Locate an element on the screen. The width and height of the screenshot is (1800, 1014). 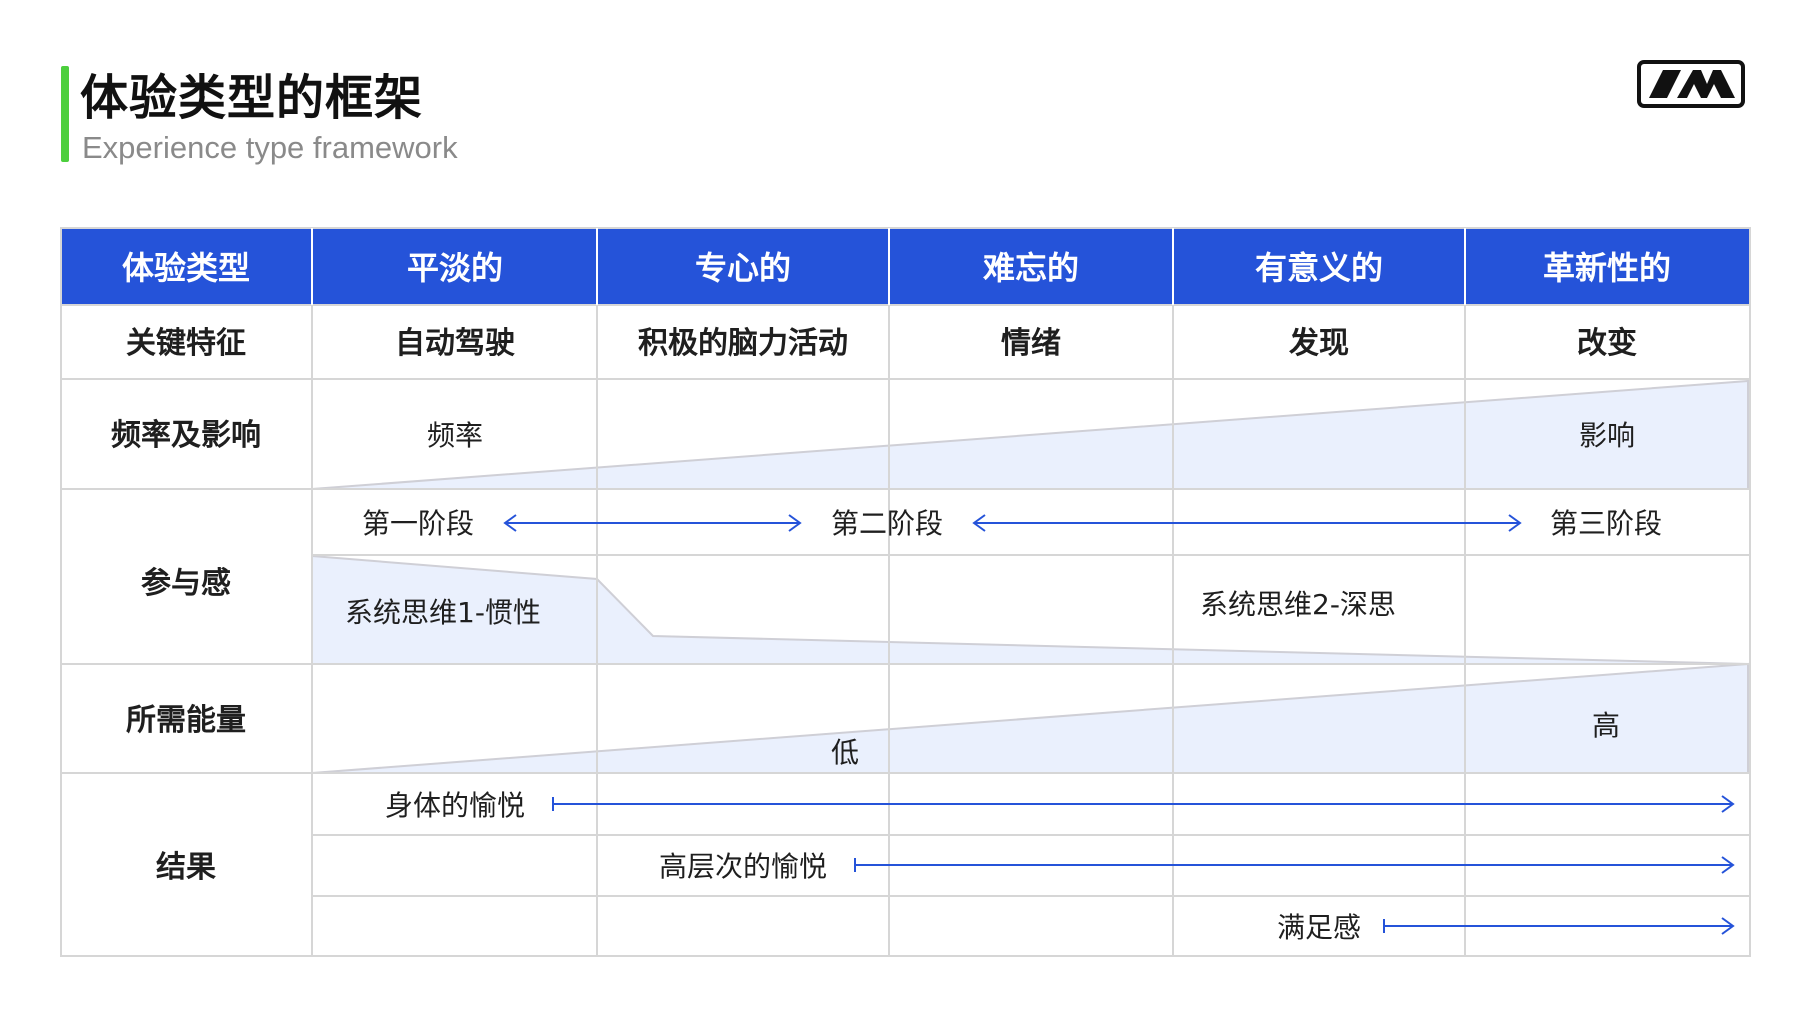
feature-discovery: 发现 is located at coordinates (1318, 343).